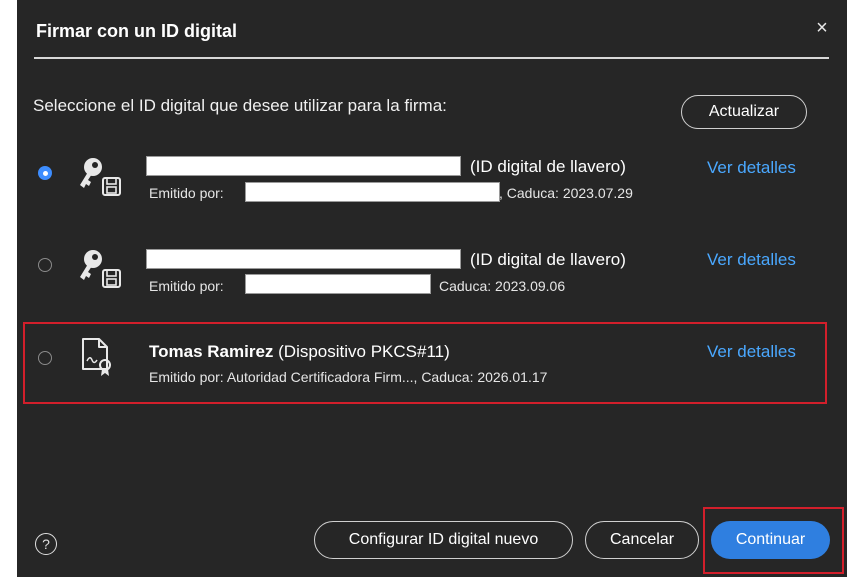  I want to click on id-1-details-link: Ver detalles, so click(751, 168).